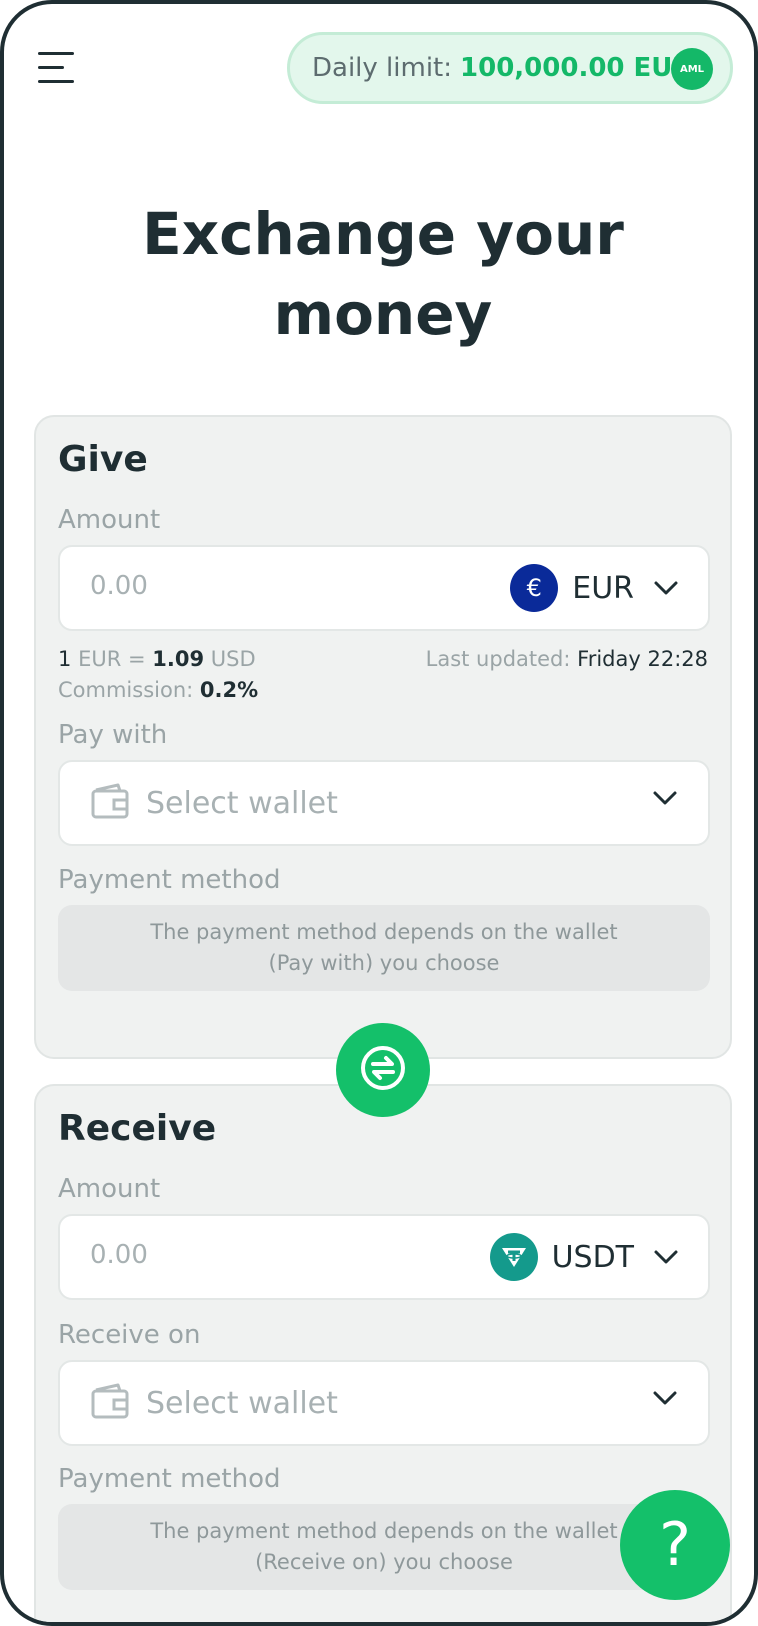  I want to click on euro-icon: €, so click(534, 588).